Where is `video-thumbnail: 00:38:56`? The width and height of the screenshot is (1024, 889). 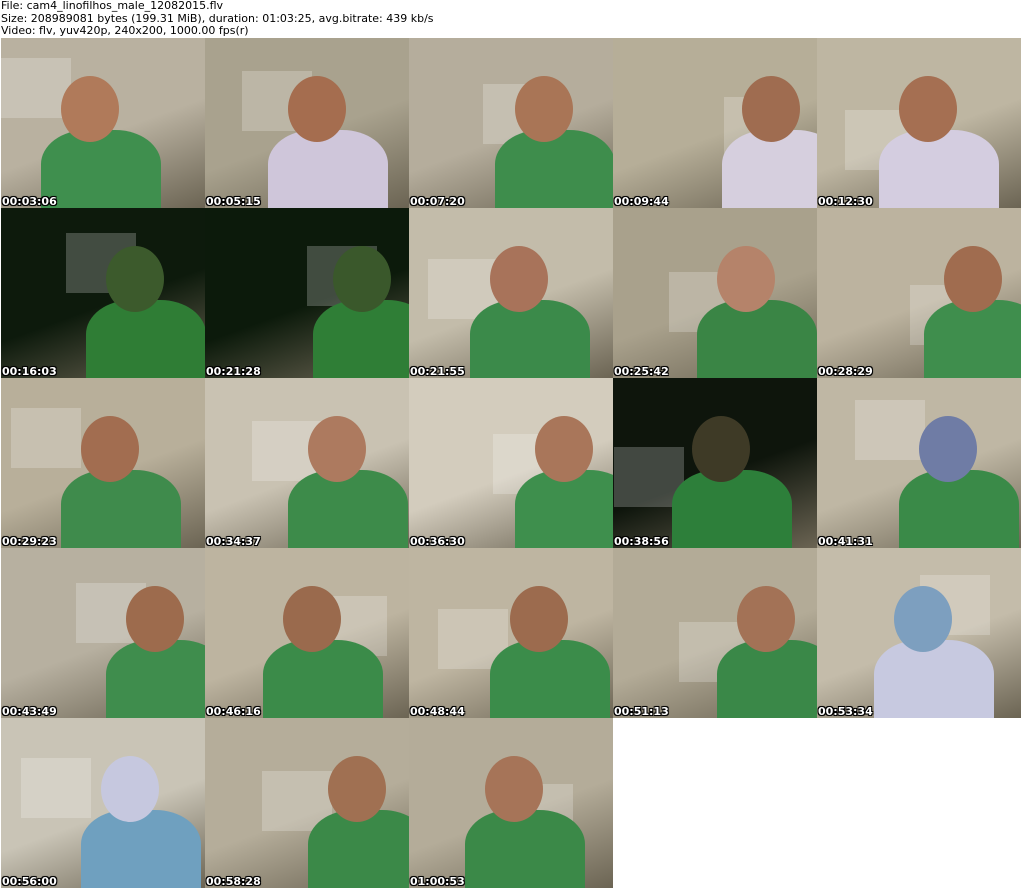 video-thumbnail: 00:38:56 is located at coordinates (715, 463).